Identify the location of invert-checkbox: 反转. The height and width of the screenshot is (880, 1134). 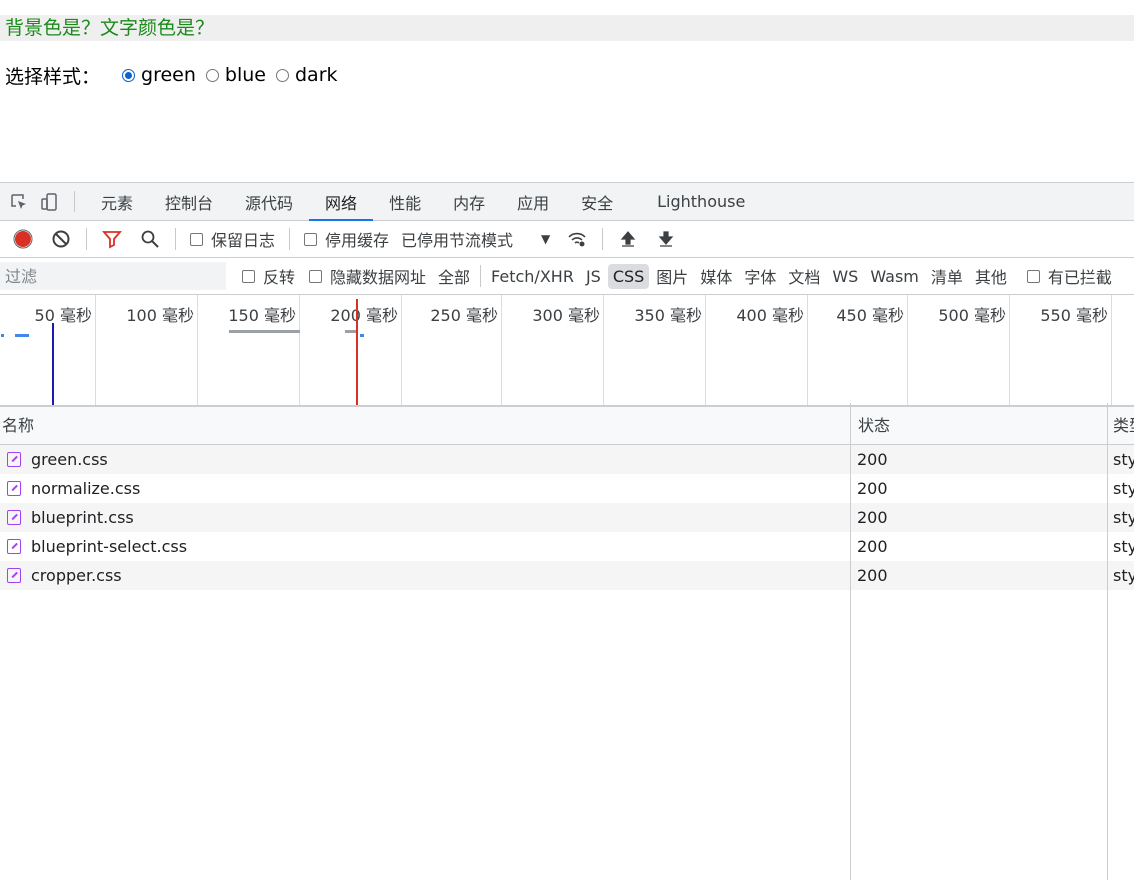
(268, 276).